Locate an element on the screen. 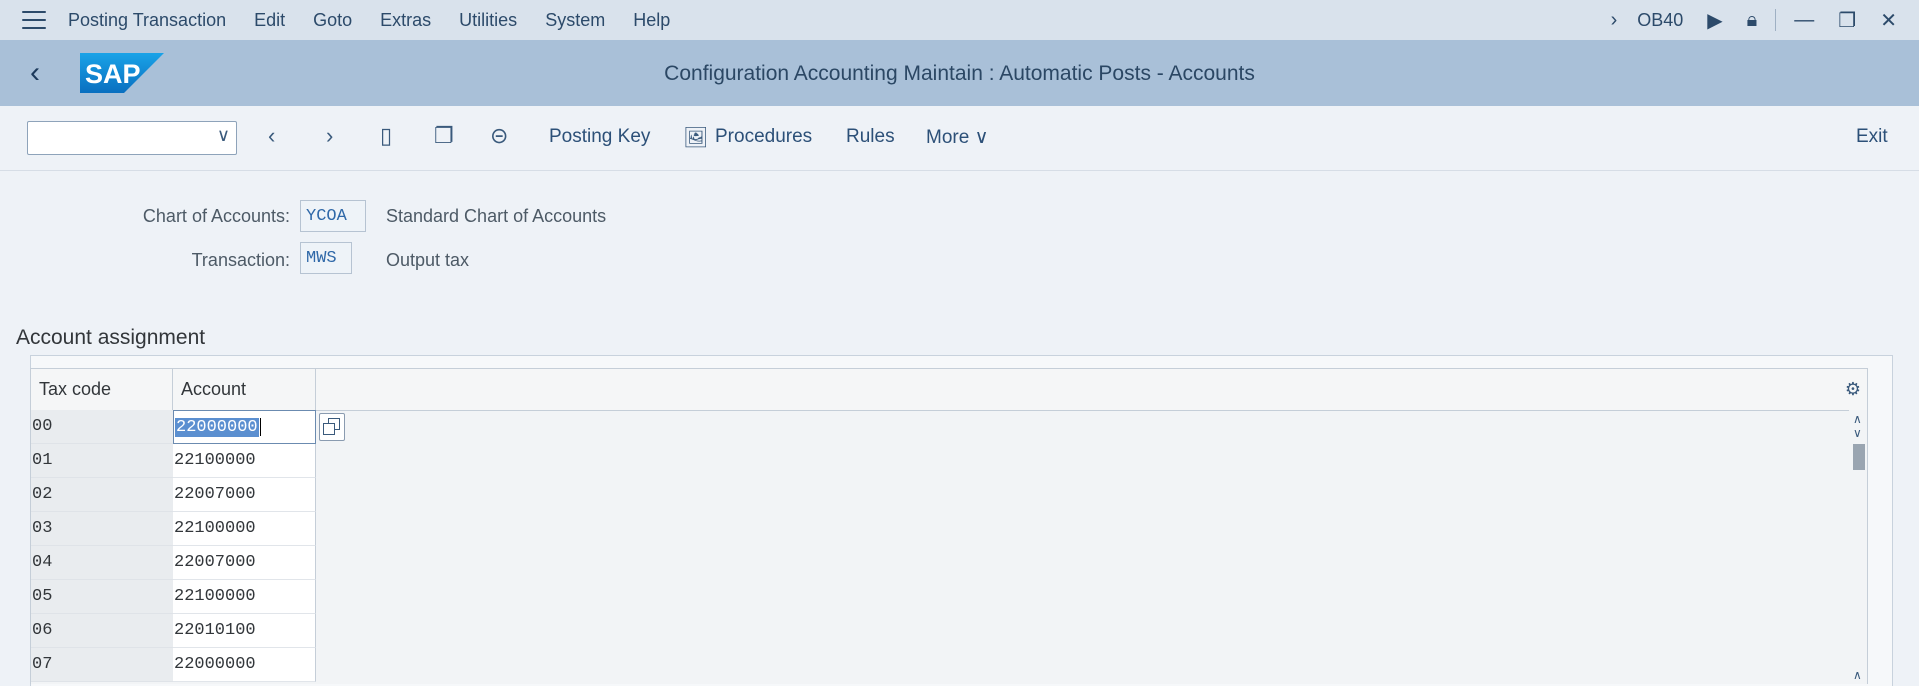  table-header: Tax code Account ⚙︎ is located at coordinates (949, 390).